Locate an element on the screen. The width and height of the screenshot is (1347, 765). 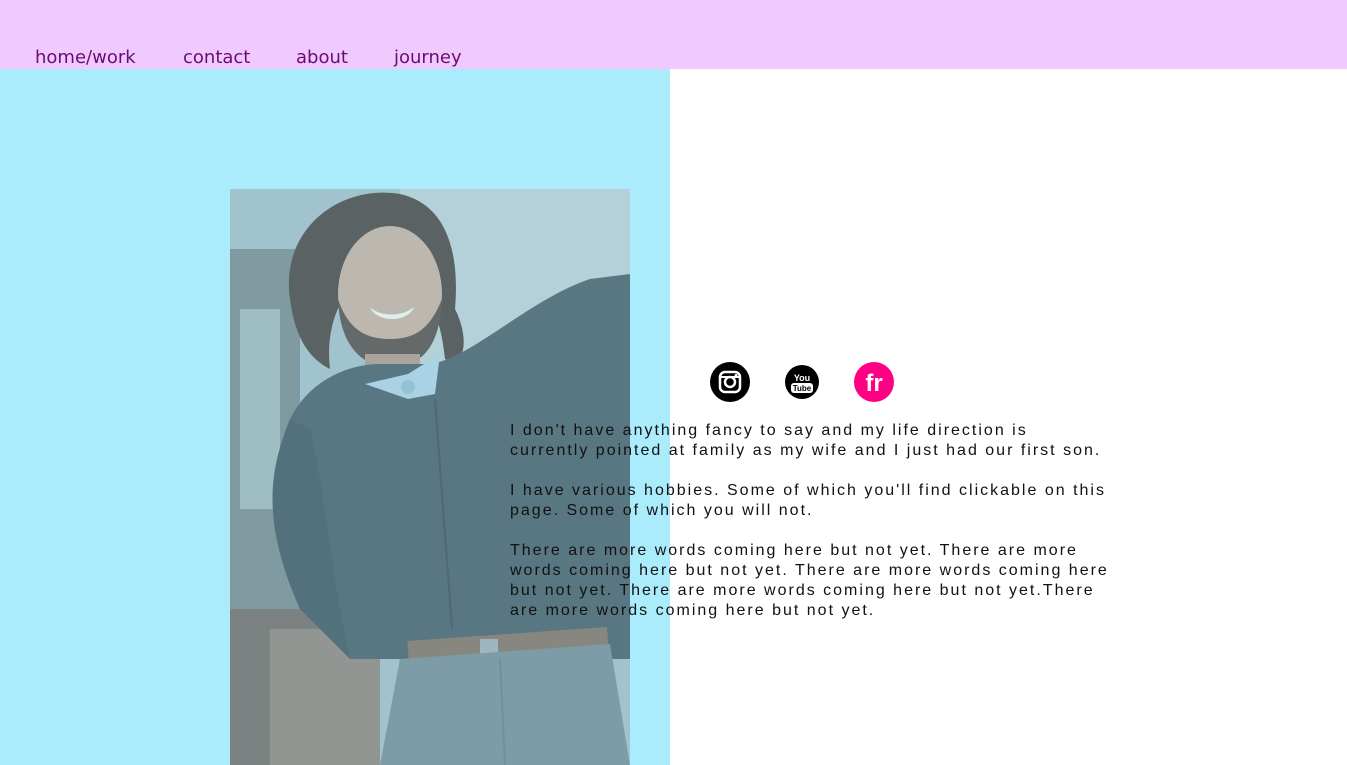
flickr-icon-text: fr is located at coordinates (873, 383).